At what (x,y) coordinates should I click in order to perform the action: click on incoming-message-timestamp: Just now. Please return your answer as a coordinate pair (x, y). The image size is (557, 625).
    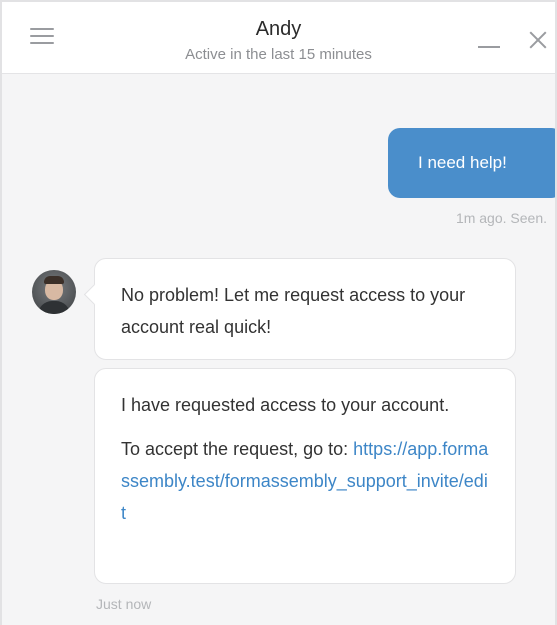
    Looking at the image, I should click on (124, 604).